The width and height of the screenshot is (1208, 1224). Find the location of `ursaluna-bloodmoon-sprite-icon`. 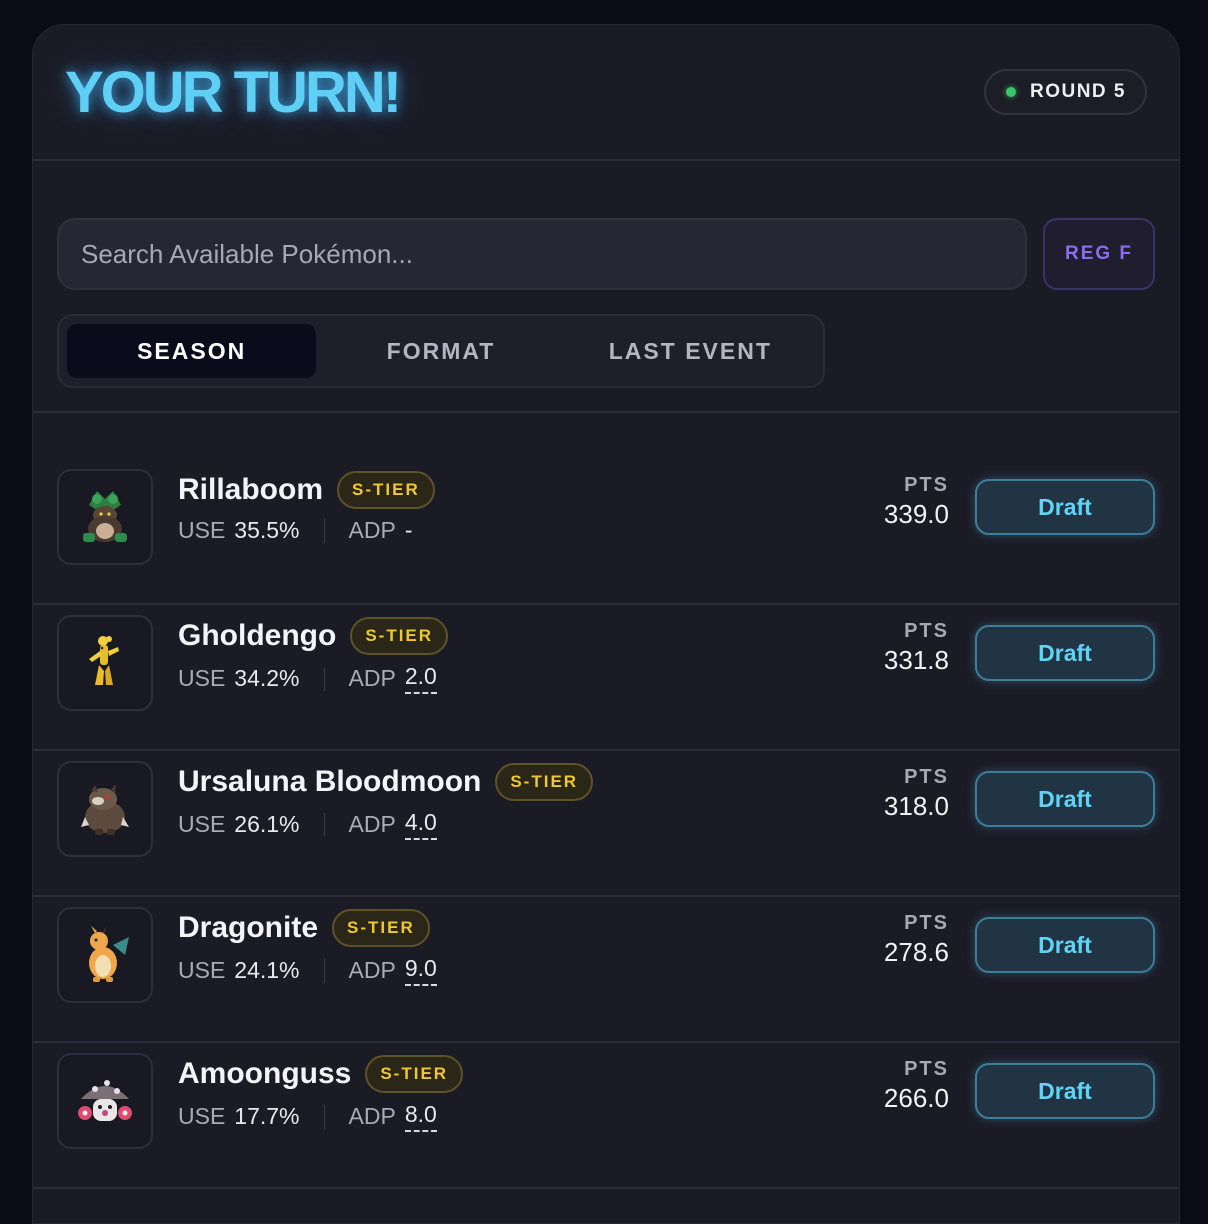

ursaluna-bloodmoon-sprite-icon is located at coordinates (105, 809).